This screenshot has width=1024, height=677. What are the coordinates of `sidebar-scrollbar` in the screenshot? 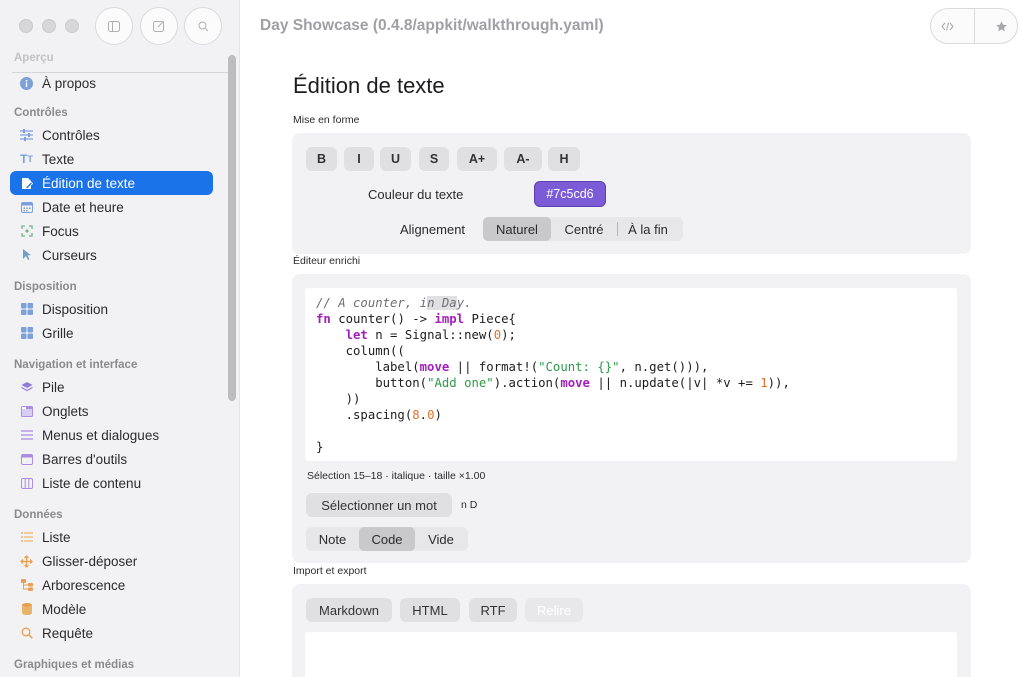 It's located at (232, 365).